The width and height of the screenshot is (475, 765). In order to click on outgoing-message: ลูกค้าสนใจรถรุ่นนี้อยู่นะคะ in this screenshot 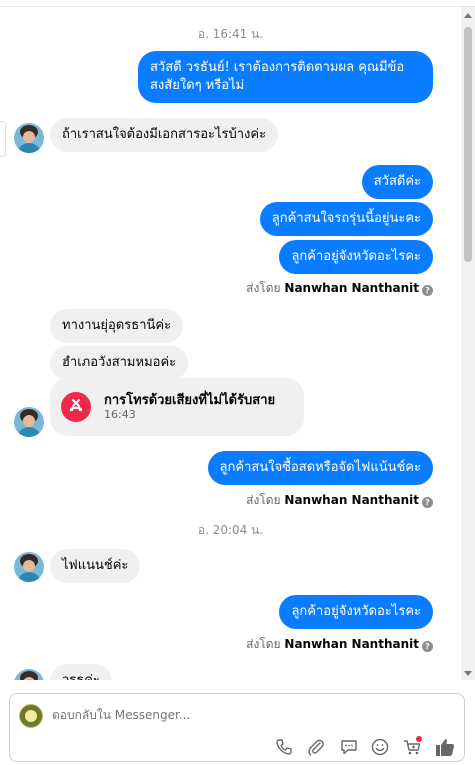, I will do `click(346, 219)`.